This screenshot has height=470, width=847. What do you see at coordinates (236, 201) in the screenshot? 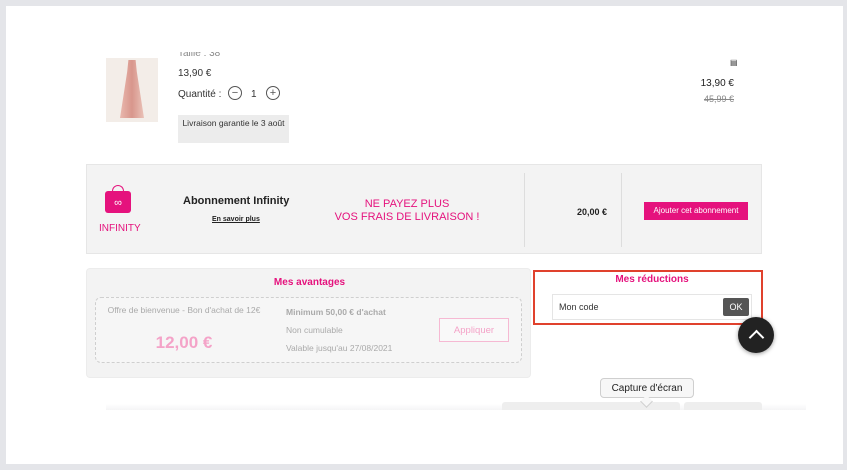
I see `infinity-title: Abonnement Infinity` at bounding box center [236, 201].